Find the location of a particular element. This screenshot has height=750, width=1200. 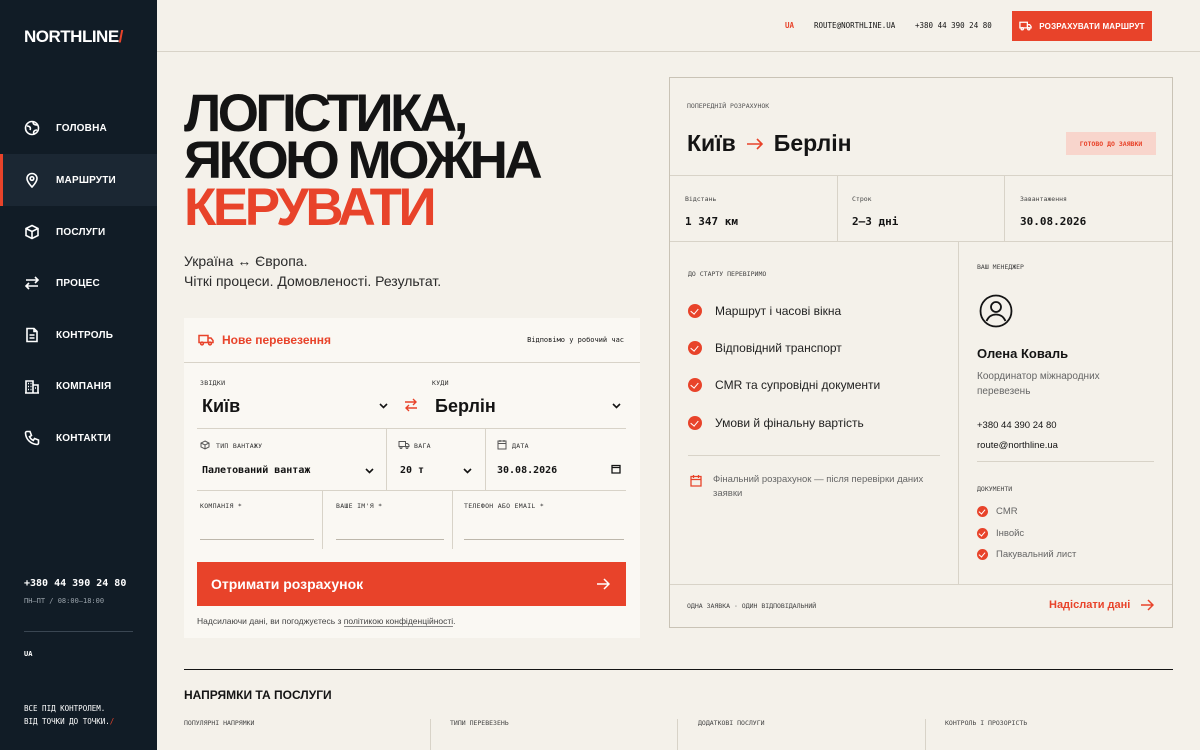

column-label: КОНТРОЛЬ І ПРОЗОРІСТЬ is located at coordinates (986, 723).